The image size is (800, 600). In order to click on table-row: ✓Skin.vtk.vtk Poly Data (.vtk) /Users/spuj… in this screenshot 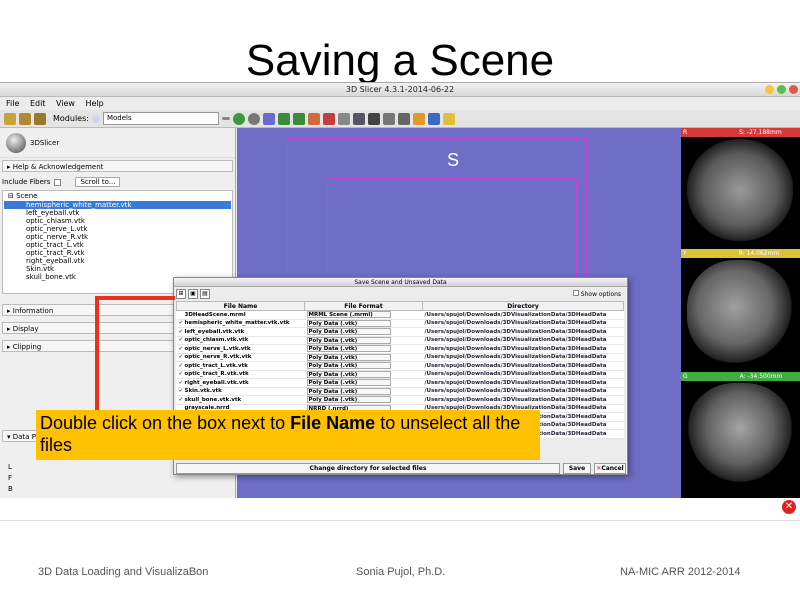, I will do `click(400, 391)`.